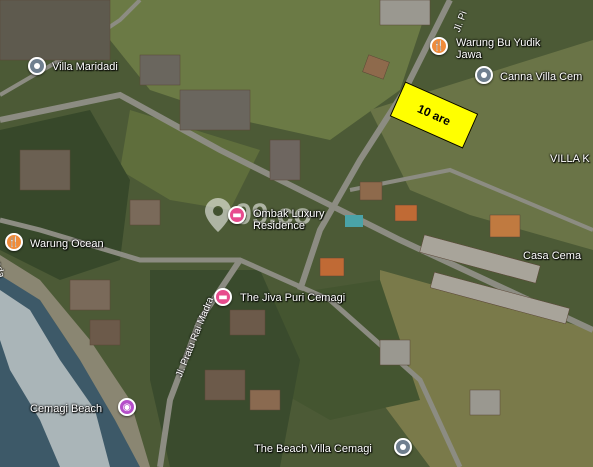  Describe the element at coordinates (67, 244) in the screenshot. I see `poi-warung-ocean: Warung Ocean` at that location.